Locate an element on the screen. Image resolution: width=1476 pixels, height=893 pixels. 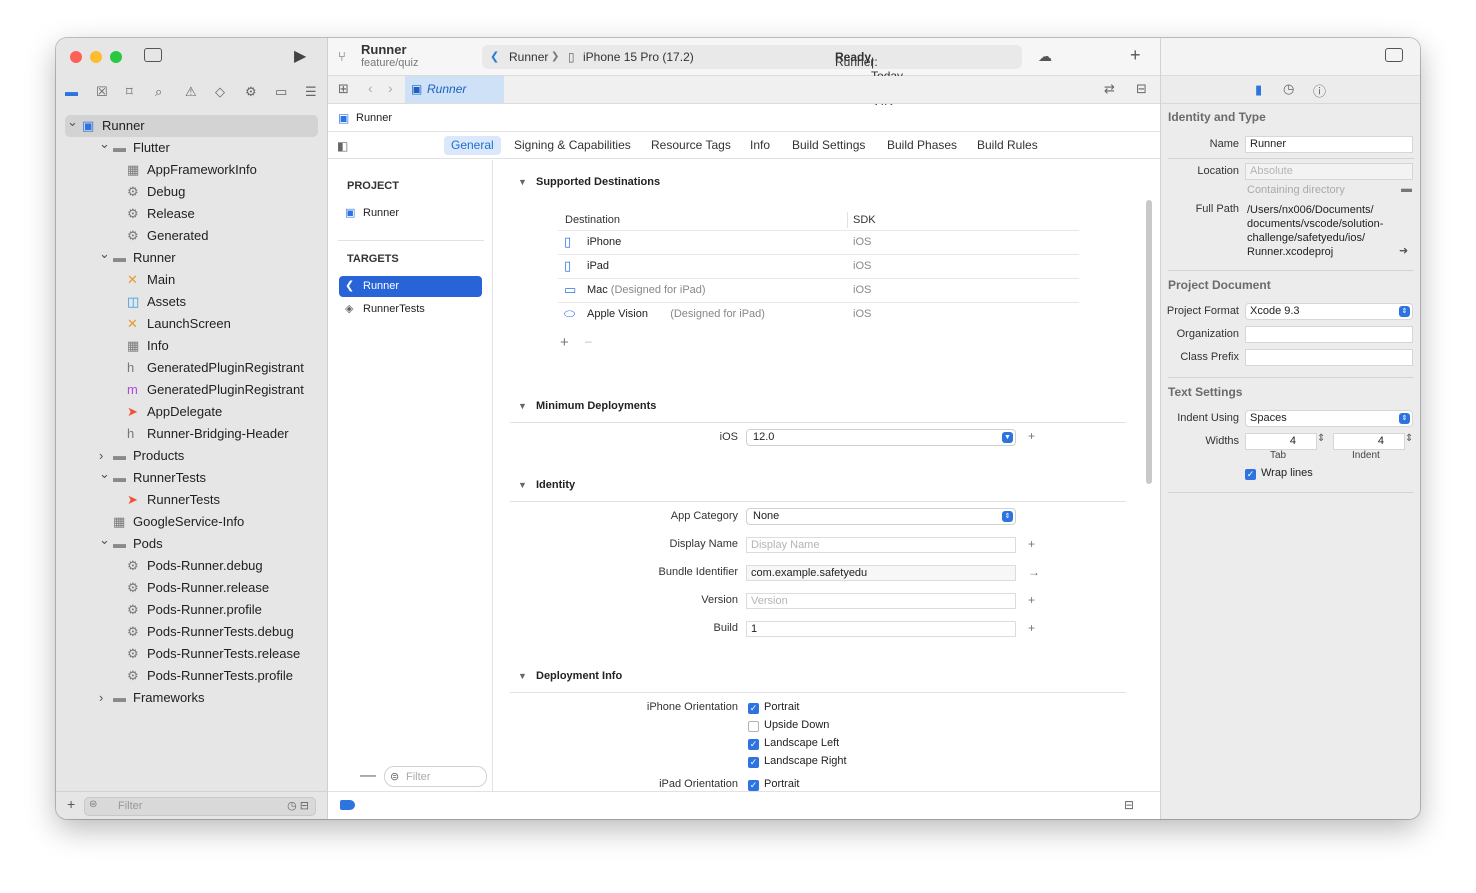
landscape-right-checkbox: ✓ is located at coordinates (753, 762).